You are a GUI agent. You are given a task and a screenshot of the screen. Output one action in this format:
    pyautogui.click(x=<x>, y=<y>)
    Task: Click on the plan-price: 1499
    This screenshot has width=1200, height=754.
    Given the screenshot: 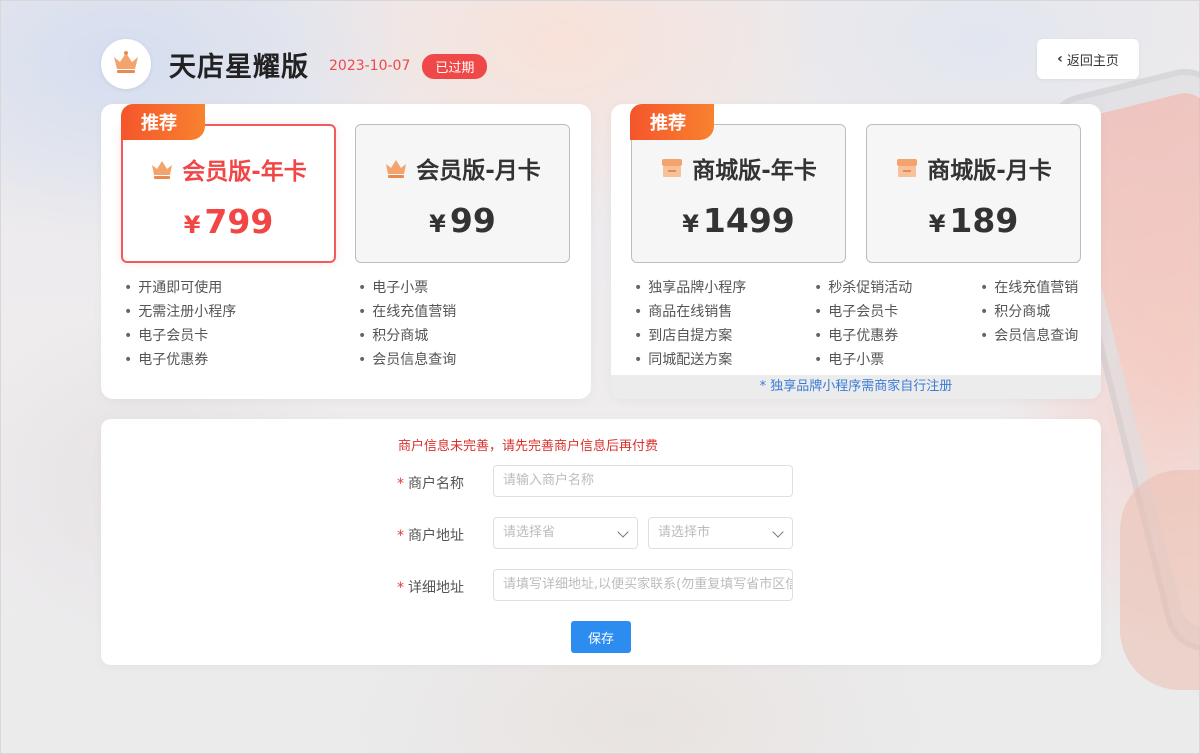 What is the action you would take?
    pyautogui.click(x=748, y=220)
    